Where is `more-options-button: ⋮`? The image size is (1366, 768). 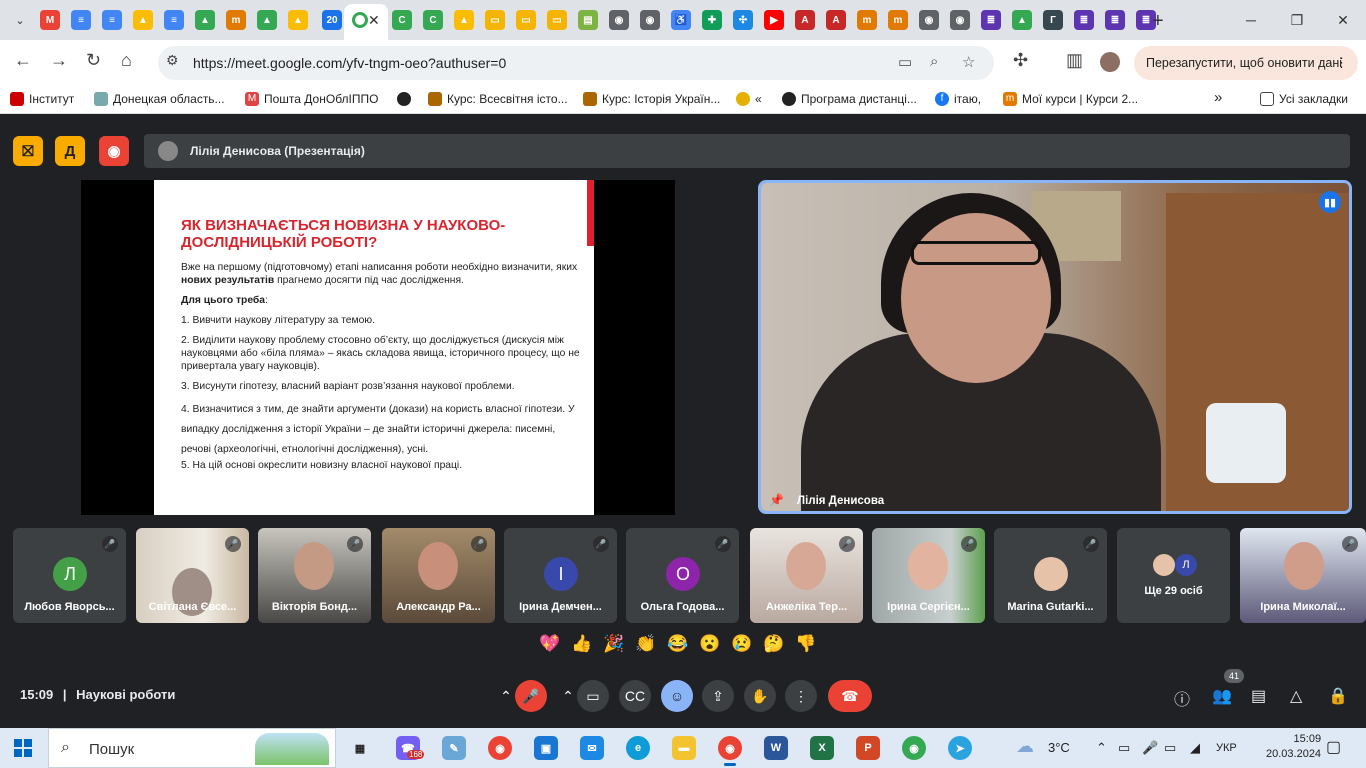
more-options-button: ⋮ is located at coordinates (801, 696).